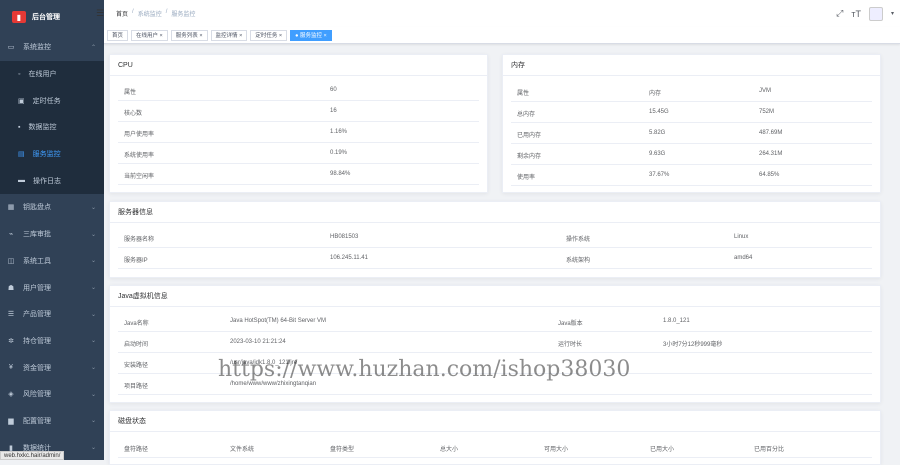  Describe the element at coordinates (311, 35) in the screenshot. I see `tag-item: ● 服务监控 ×` at that location.